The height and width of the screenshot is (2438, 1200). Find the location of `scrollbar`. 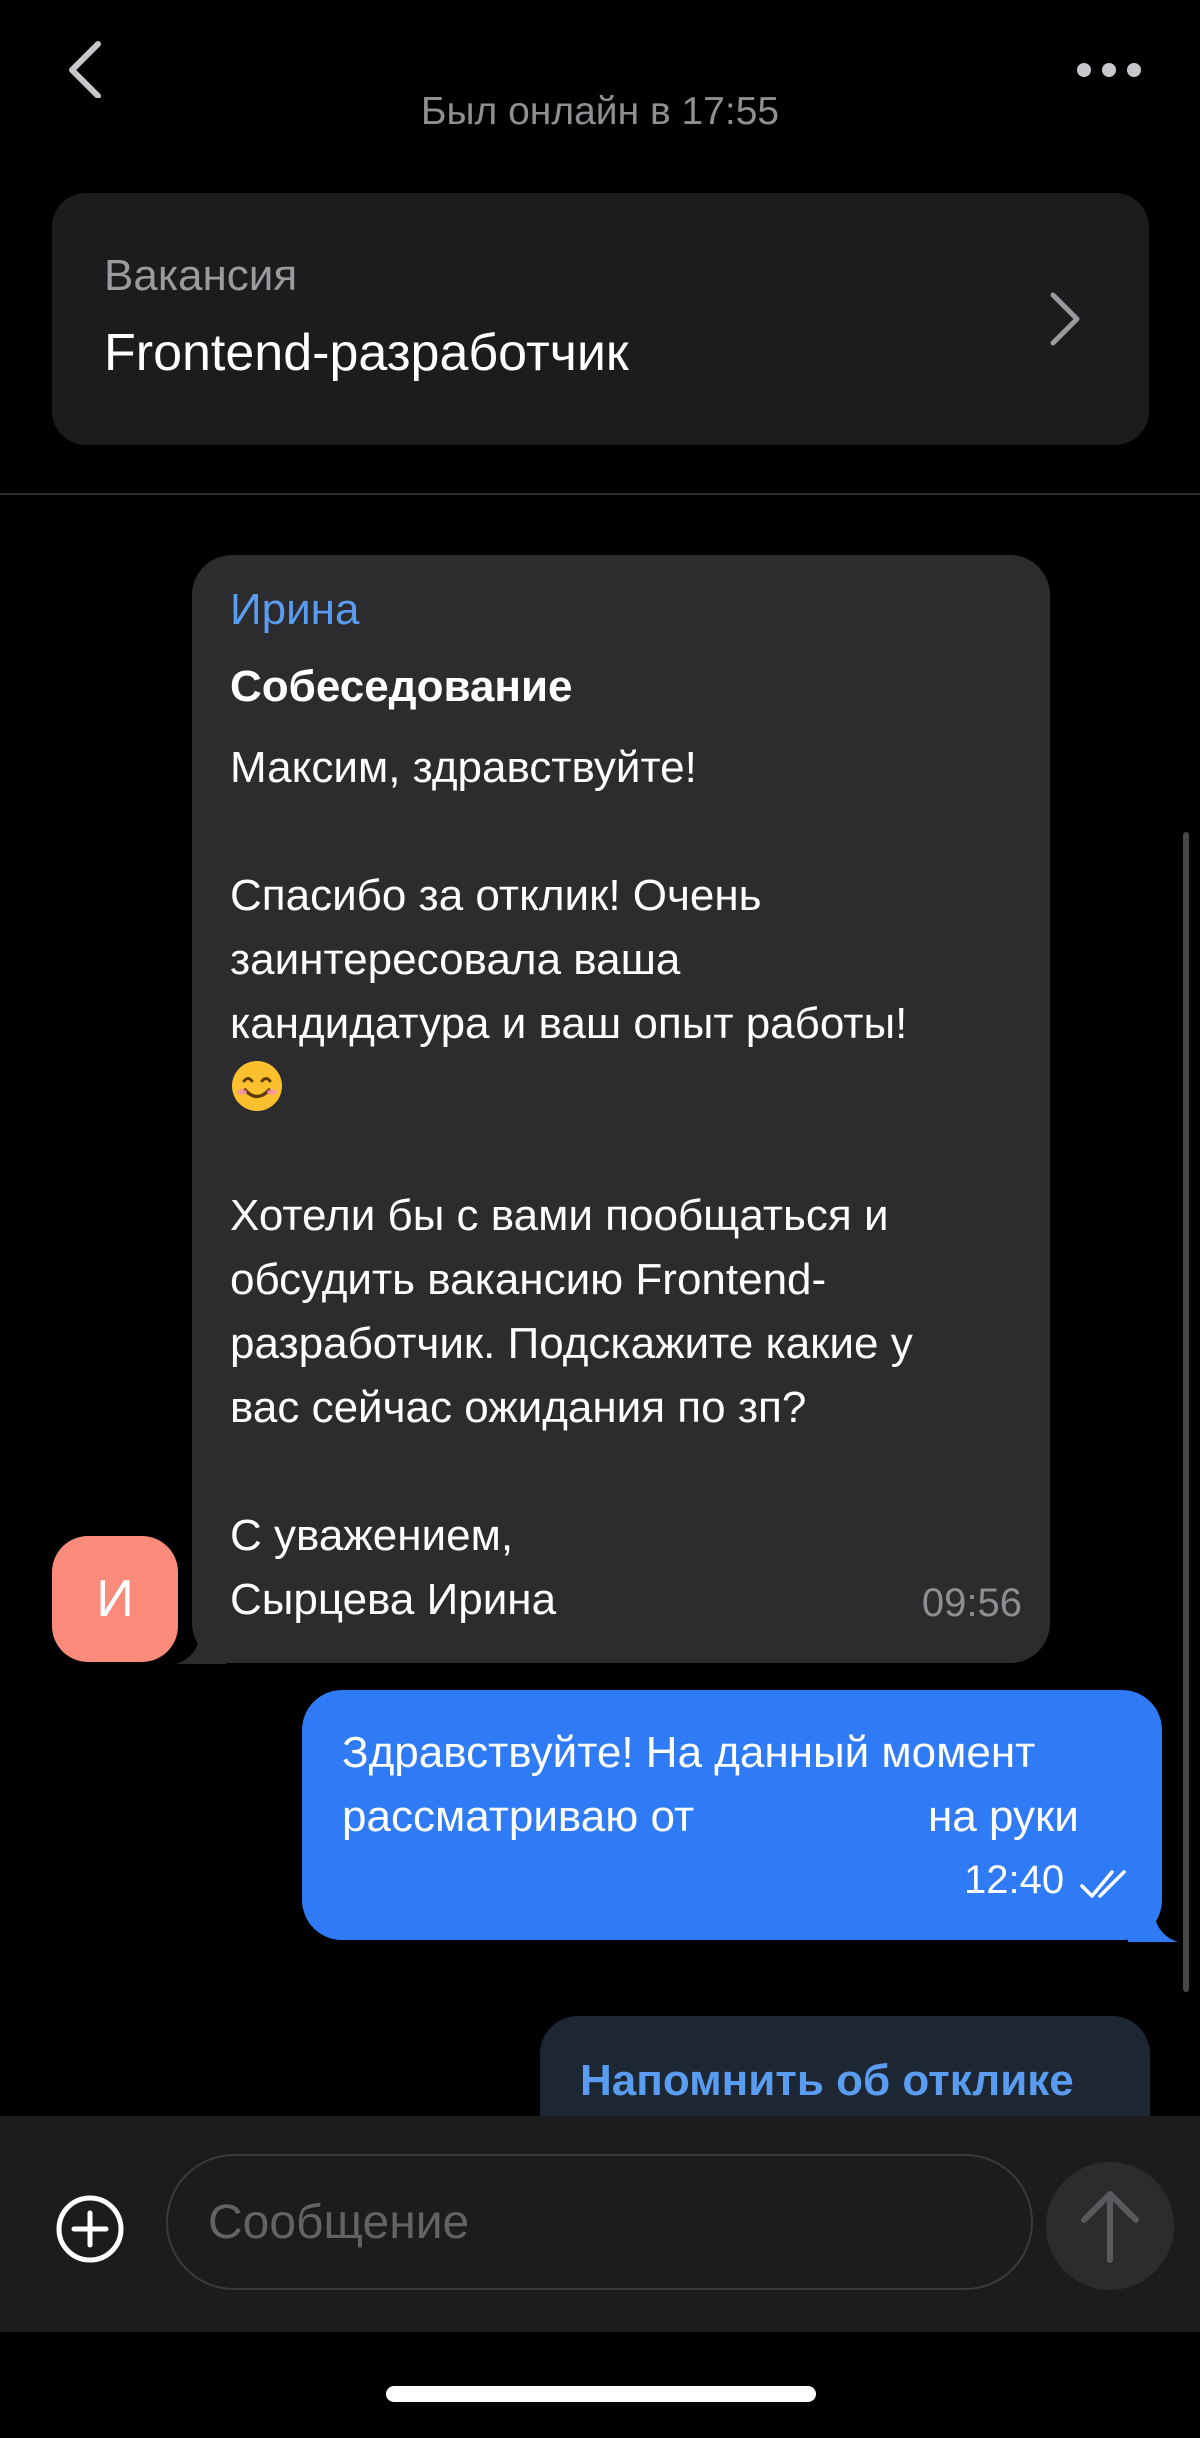

scrollbar is located at coordinates (1186, 1412).